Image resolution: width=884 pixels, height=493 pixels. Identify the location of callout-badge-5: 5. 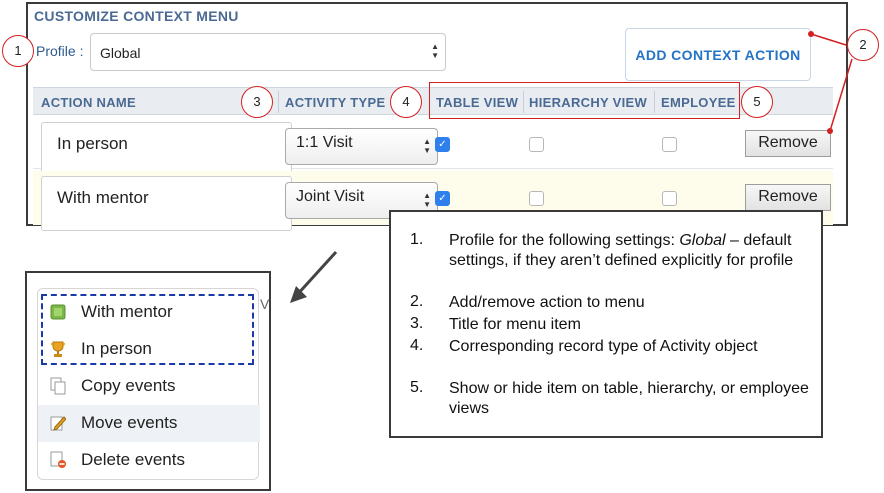
(757, 102).